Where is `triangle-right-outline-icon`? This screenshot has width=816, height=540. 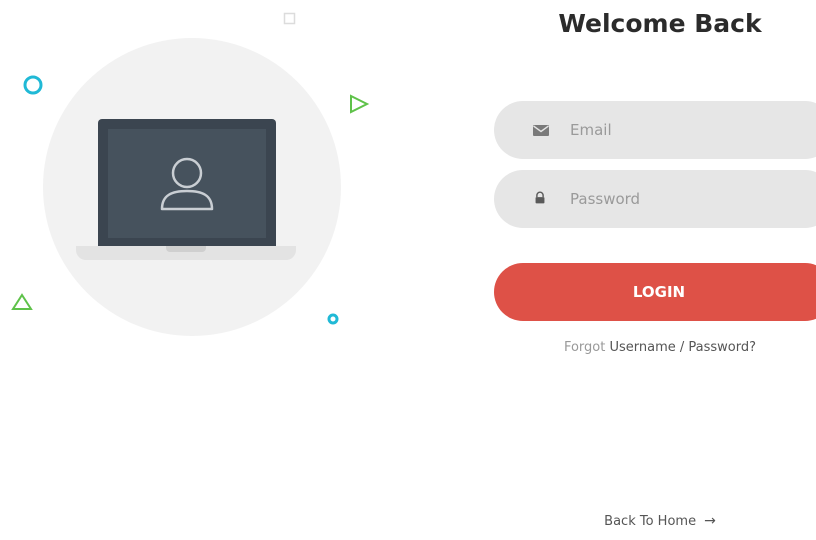 triangle-right-outline-icon is located at coordinates (360, 104).